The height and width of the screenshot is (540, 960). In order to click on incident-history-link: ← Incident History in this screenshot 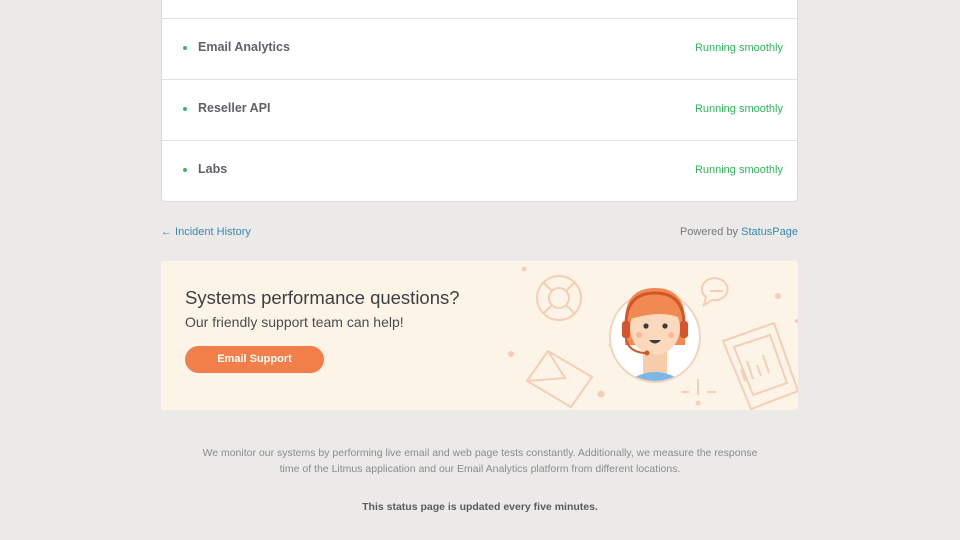, I will do `click(206, 232)`.